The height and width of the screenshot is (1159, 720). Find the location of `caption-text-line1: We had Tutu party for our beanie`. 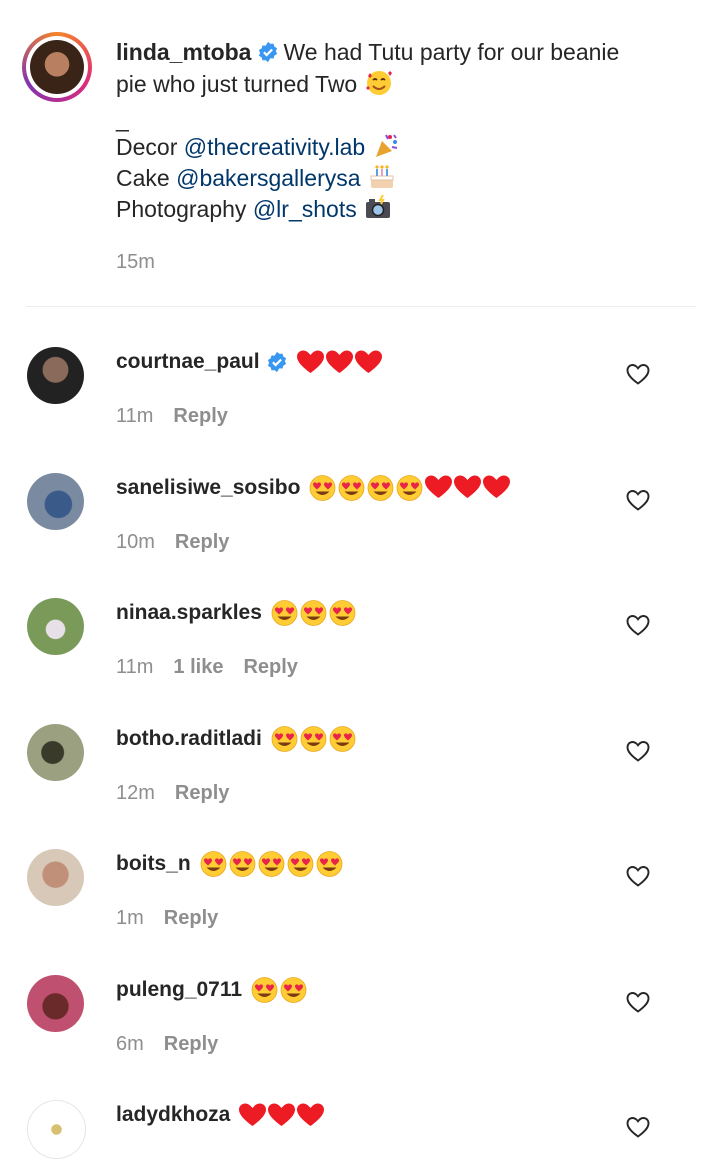

caption-text-line1: We had Tutu party for our beanie is located at coordinates (451, 52).